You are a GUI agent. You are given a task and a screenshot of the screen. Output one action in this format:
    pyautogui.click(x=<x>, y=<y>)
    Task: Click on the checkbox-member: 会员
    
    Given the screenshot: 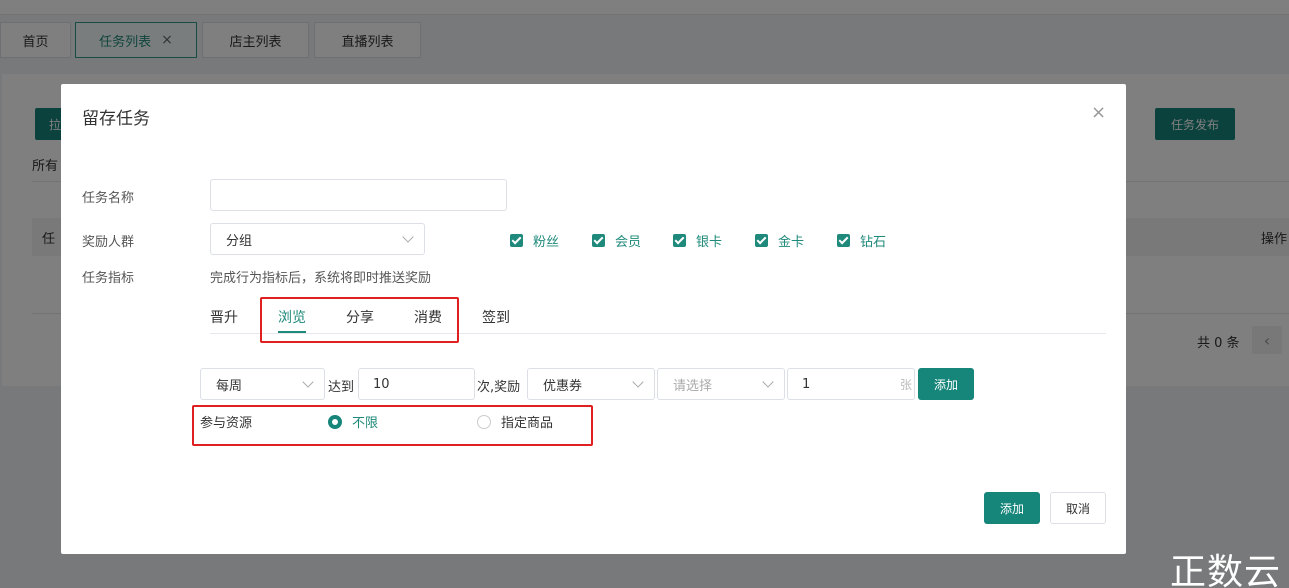 What is the action you would take?
    pyautogui.click(x=616, y=240)
    